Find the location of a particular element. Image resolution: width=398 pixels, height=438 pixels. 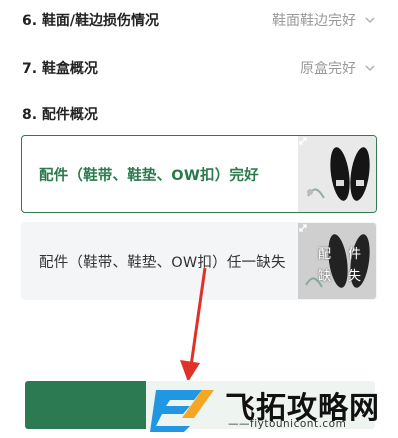

thumb-overlay-text: 件 is located at coordinates (355, 254).